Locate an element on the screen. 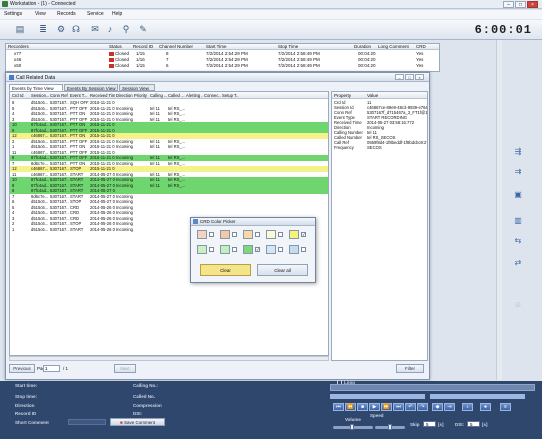 This screenshot has height=439, width=542. export-audio-icon: ⇥ is located at coordinates (449, 407).